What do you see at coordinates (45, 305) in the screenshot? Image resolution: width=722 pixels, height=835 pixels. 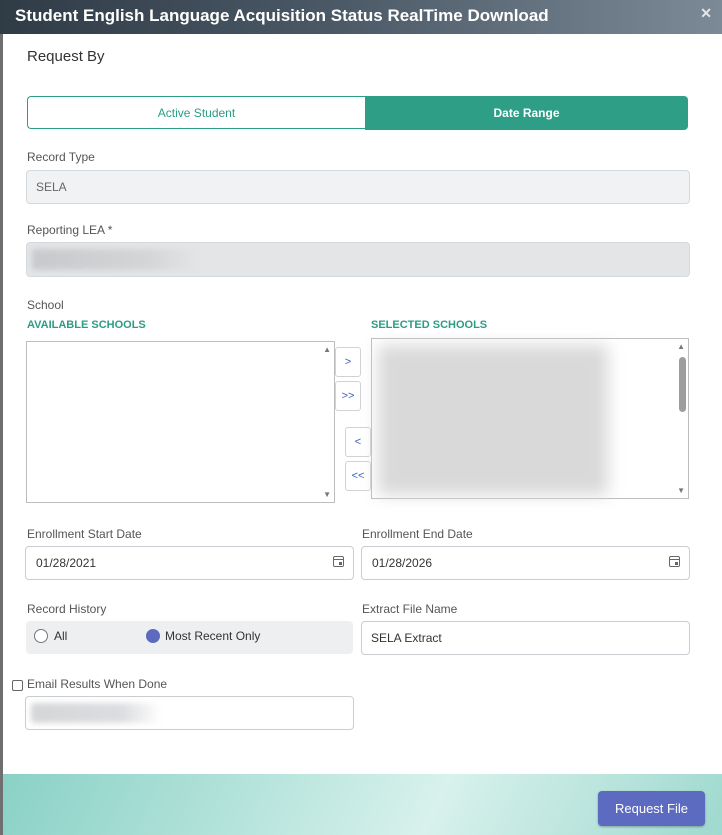 I see `school-label: School` at bounding box center [45, 305].